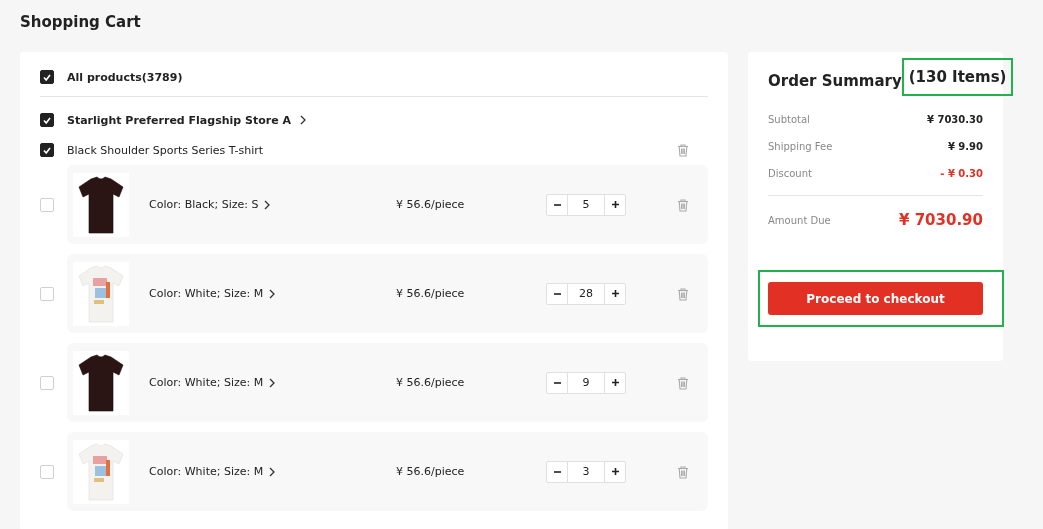 This screenshot has width=1043, height=529. I want to click on item-count: (130 Items), so click(957, 77).